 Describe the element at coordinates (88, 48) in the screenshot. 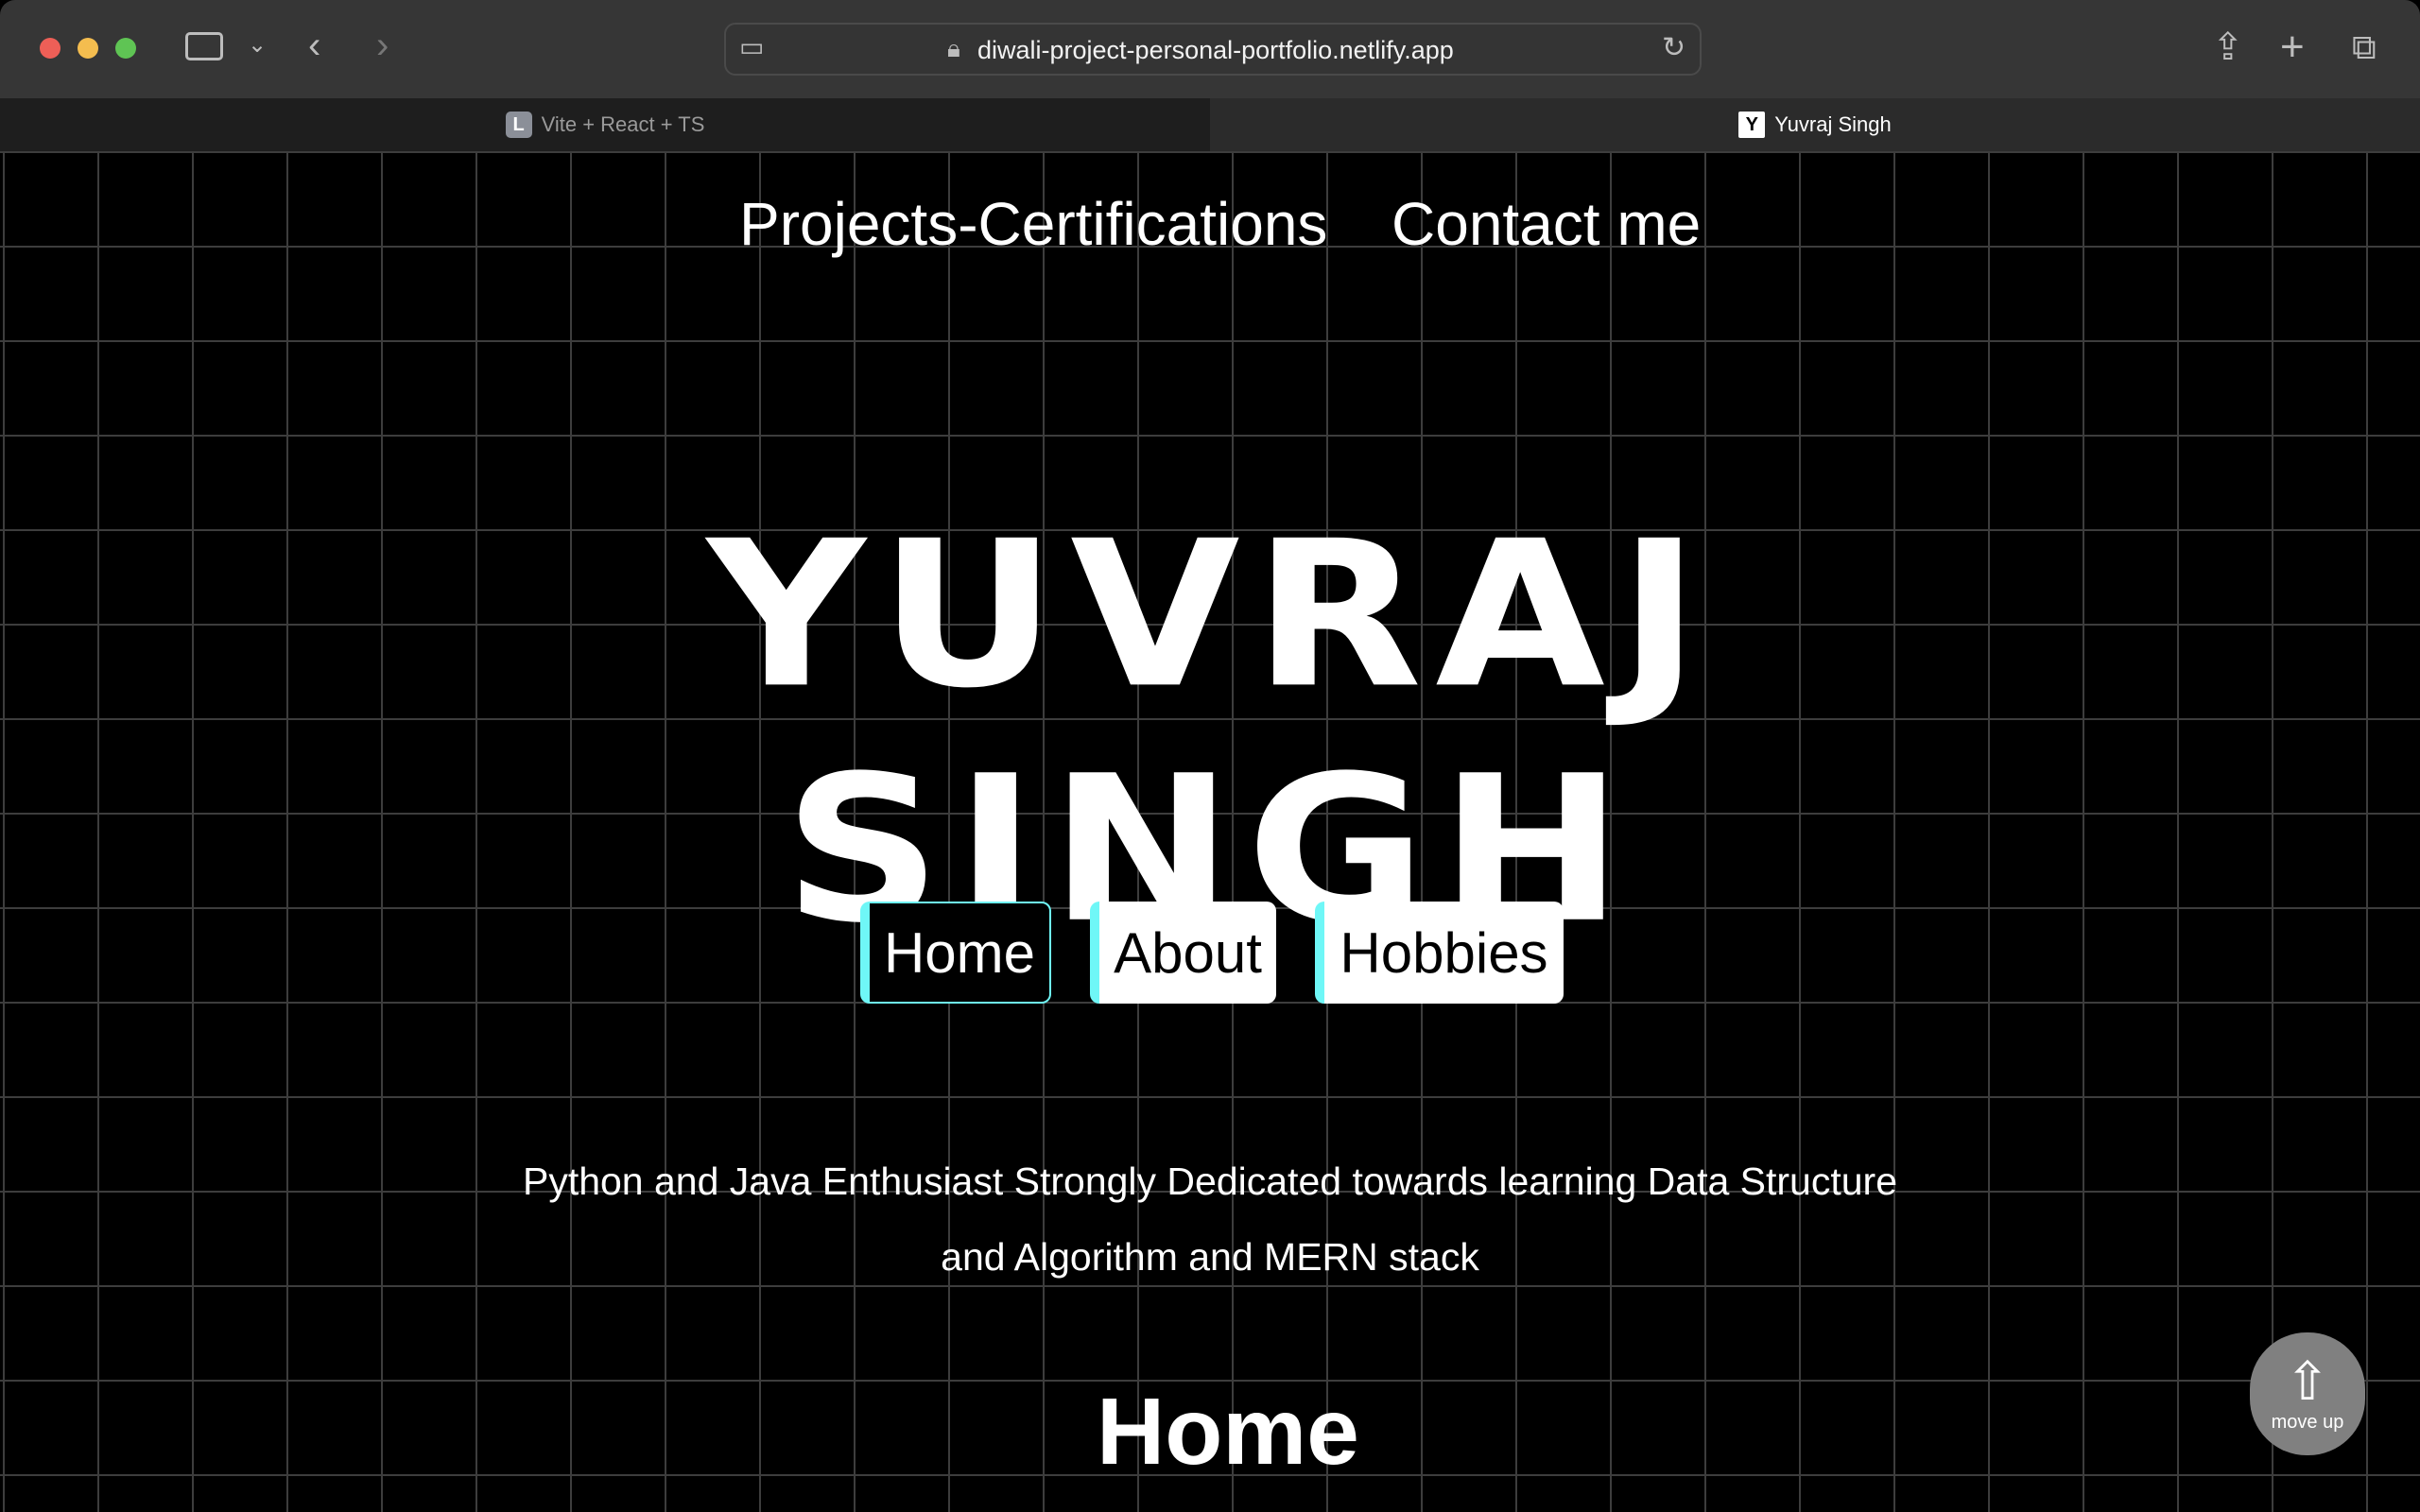

I see `minimize-window-button` at that location.